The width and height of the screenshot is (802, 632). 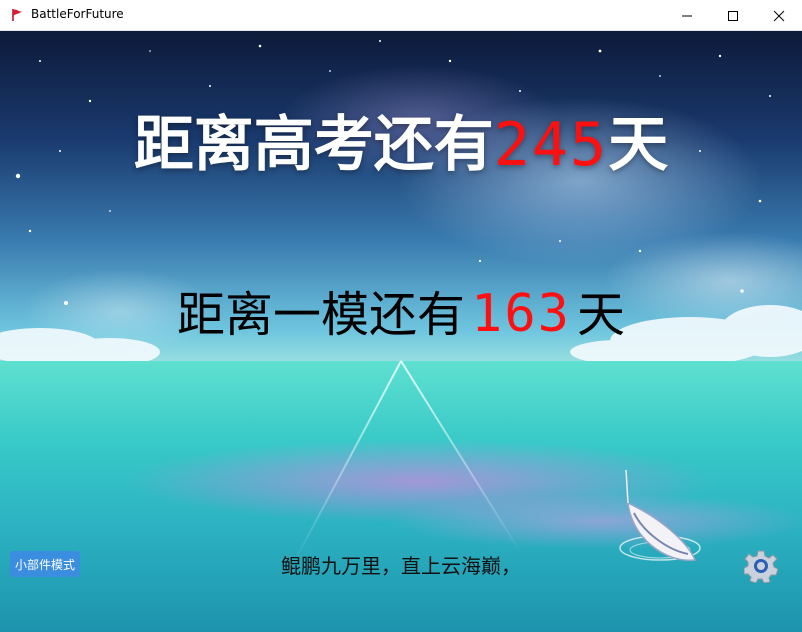 What do you see at coordinates (401, 15) in the screenshot?
I see `title-bar: BattleForFuture` at bounding box center [401, 15].